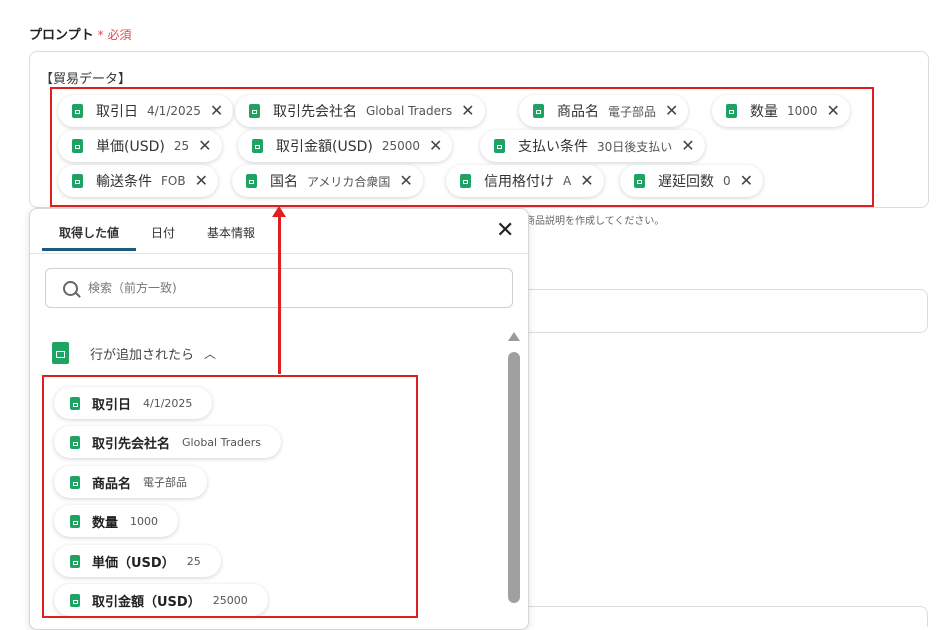  I want to click on prompt-label-text: プロンプト, so click(61, 35).